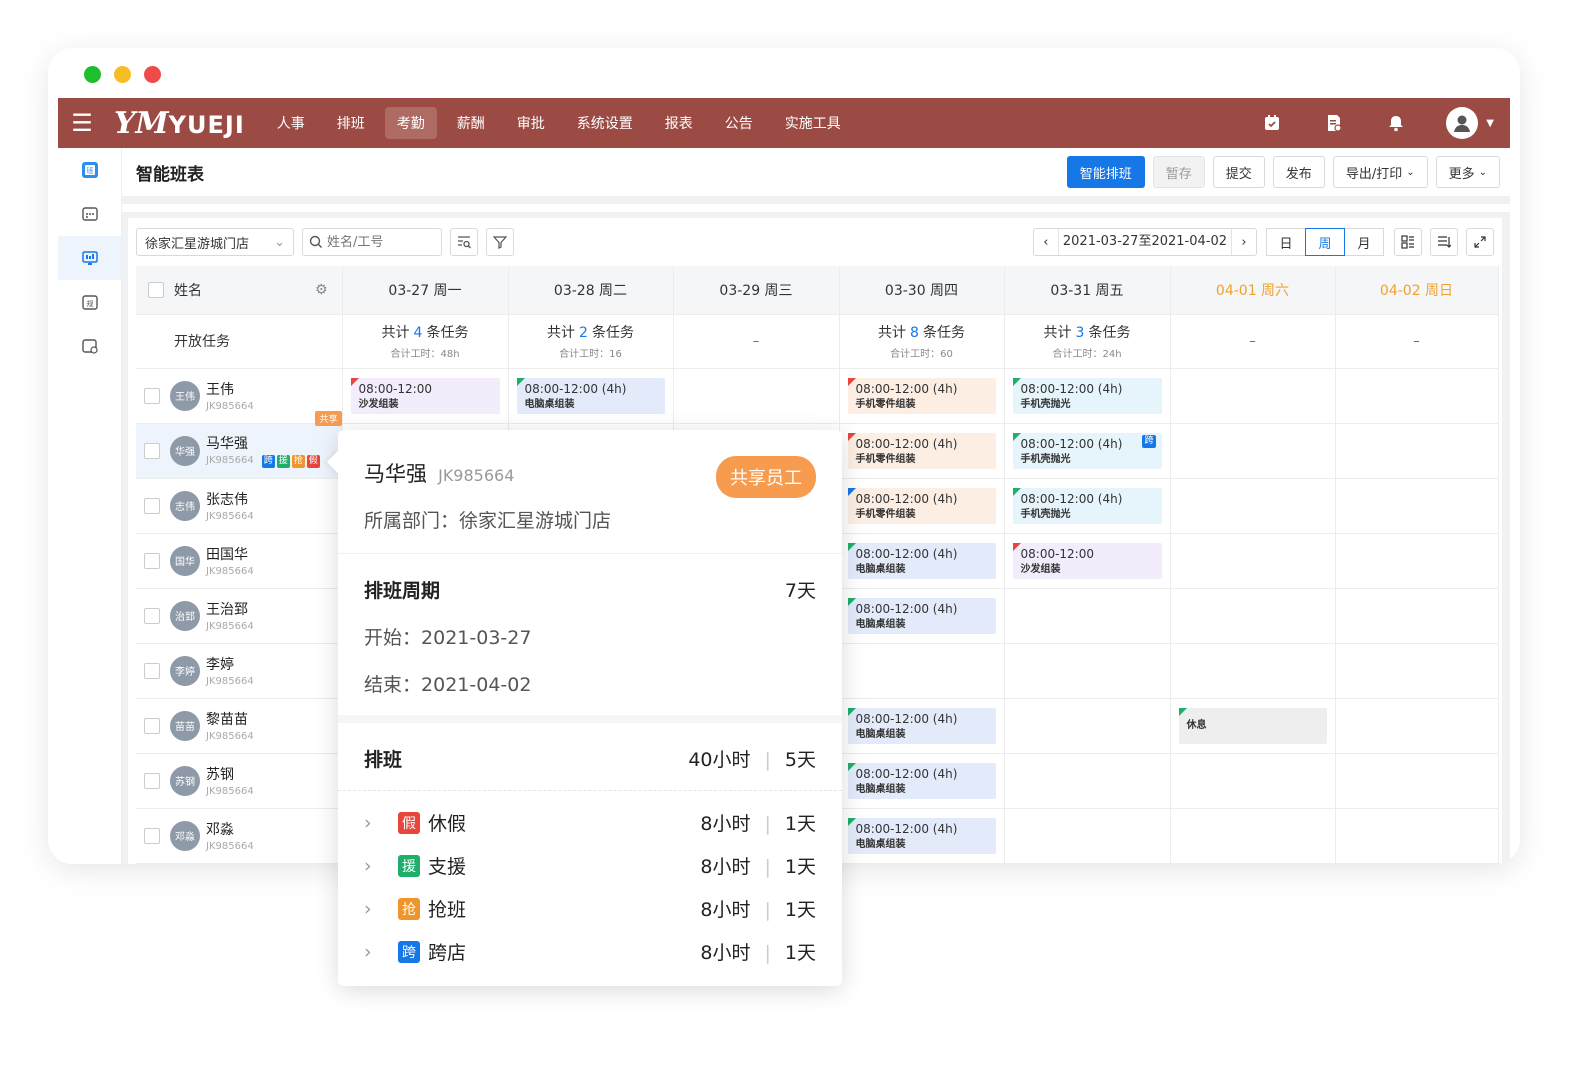 The width and height of the screenshot is (1580, 1068). I want to click on breakdown-item: › 援支援 8小时 | 1天, so click(590, 865).